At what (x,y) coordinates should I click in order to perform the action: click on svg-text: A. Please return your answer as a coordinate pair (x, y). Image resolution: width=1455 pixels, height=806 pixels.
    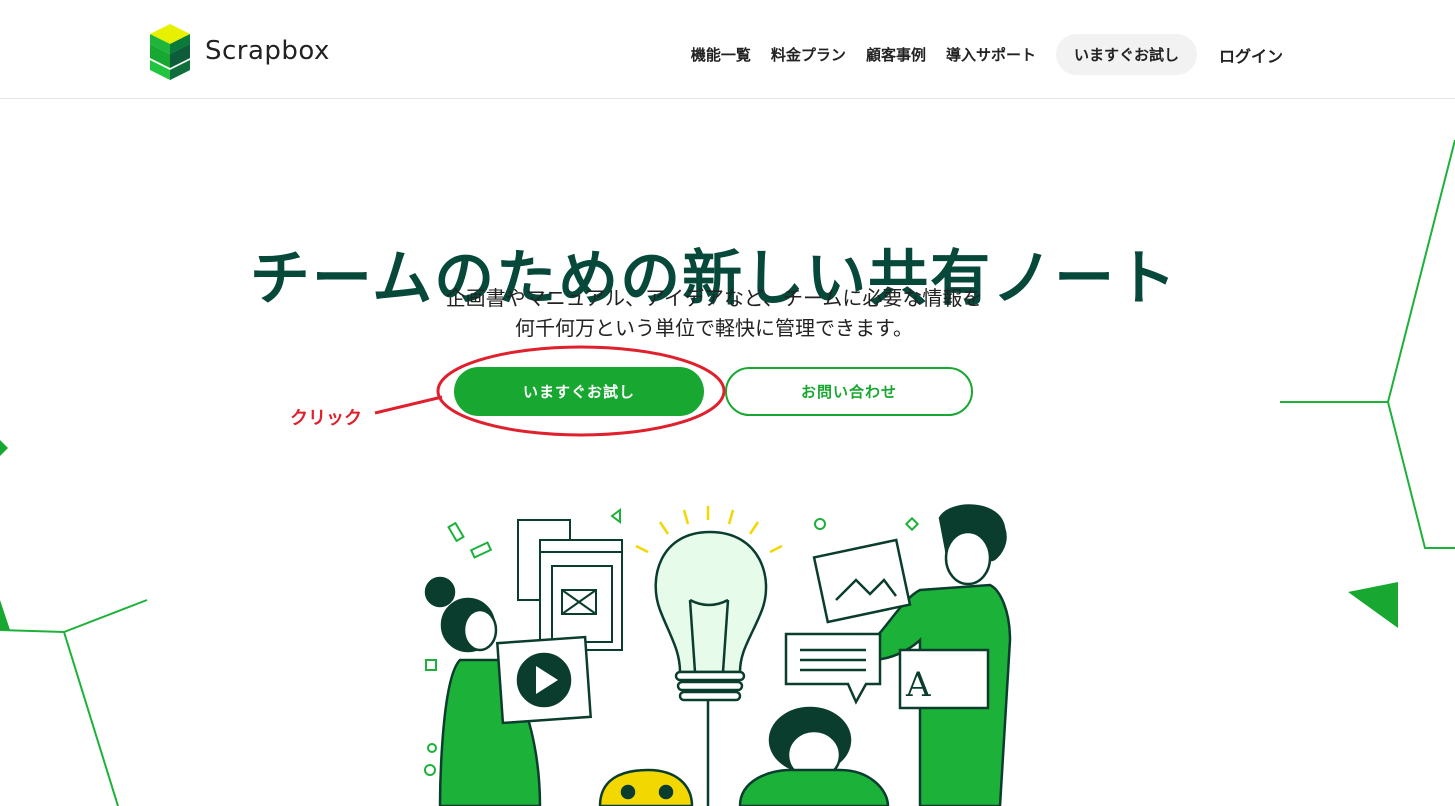
    Looking at the image, I should click on (918, 685).